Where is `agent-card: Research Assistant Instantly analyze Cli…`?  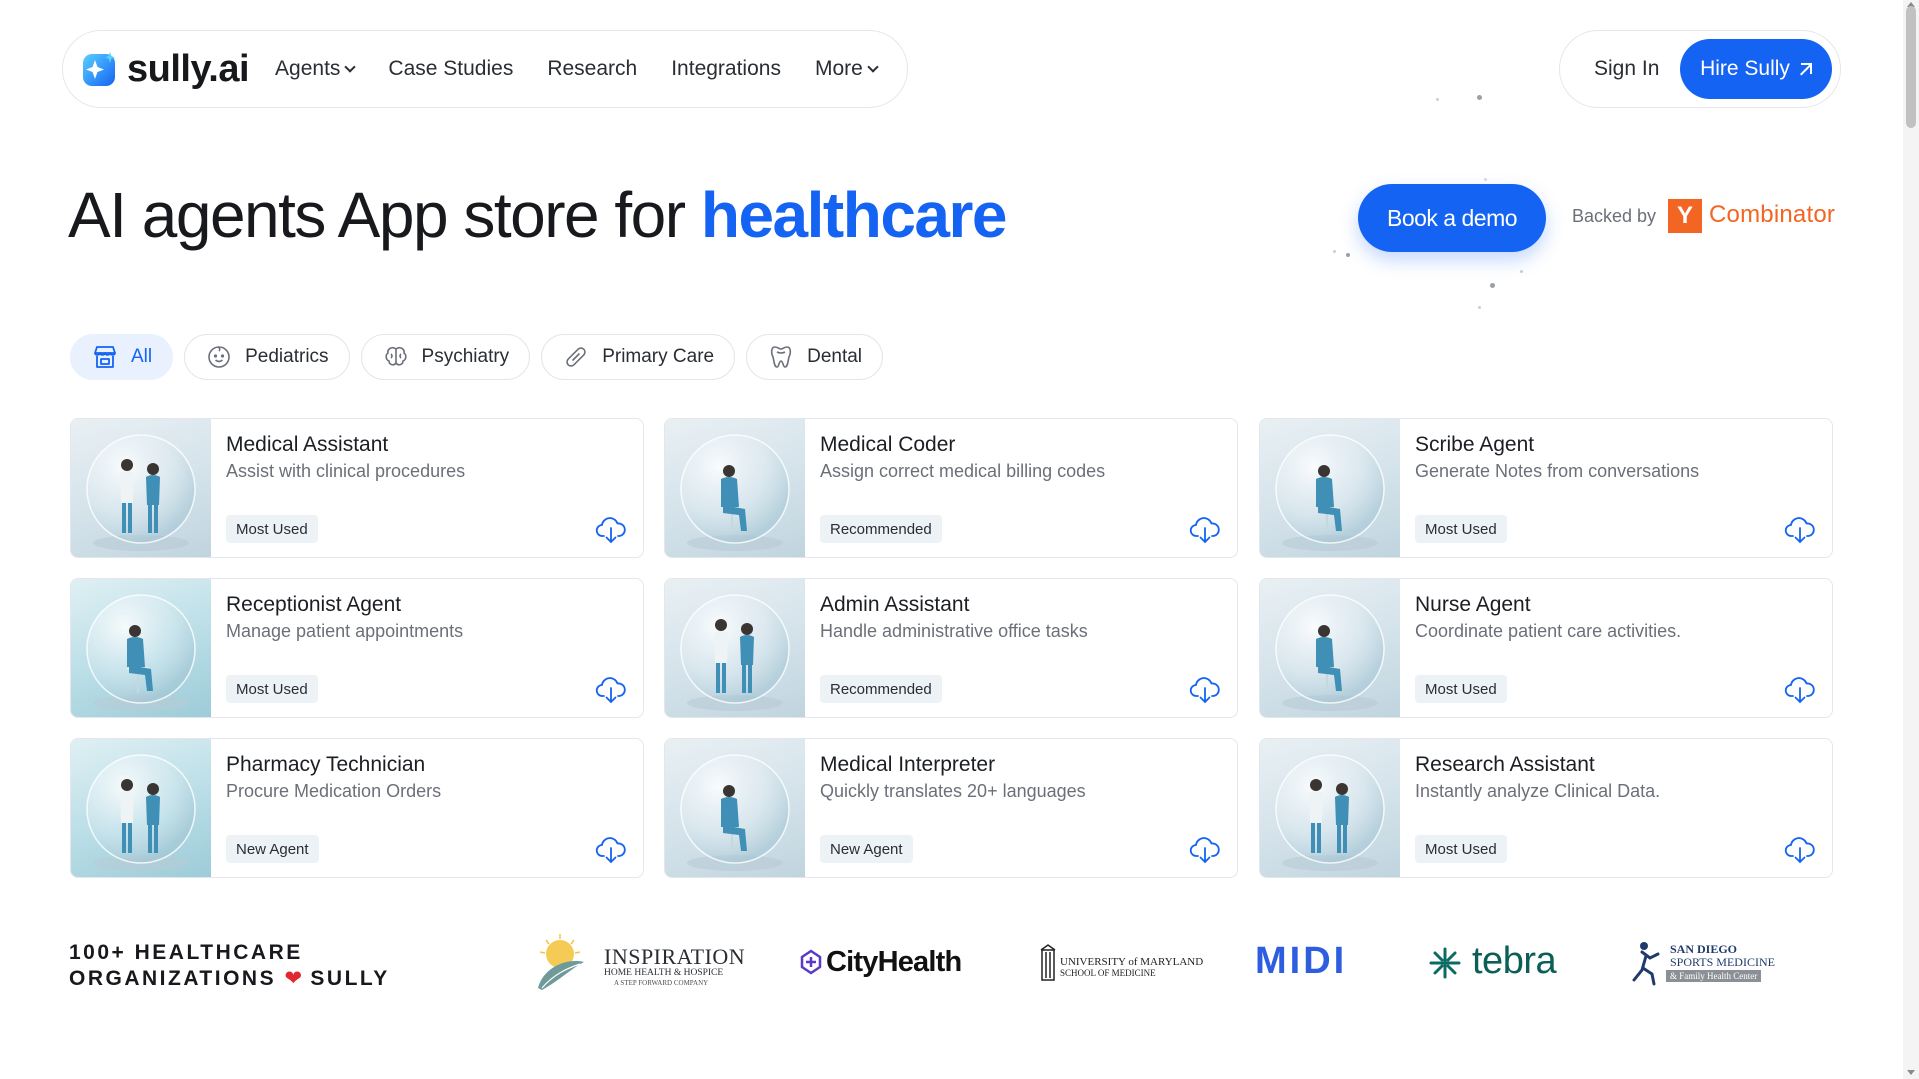
agent-card: Research Assistant Instantly analyze Cli… is located at coordinates (1546, 808).